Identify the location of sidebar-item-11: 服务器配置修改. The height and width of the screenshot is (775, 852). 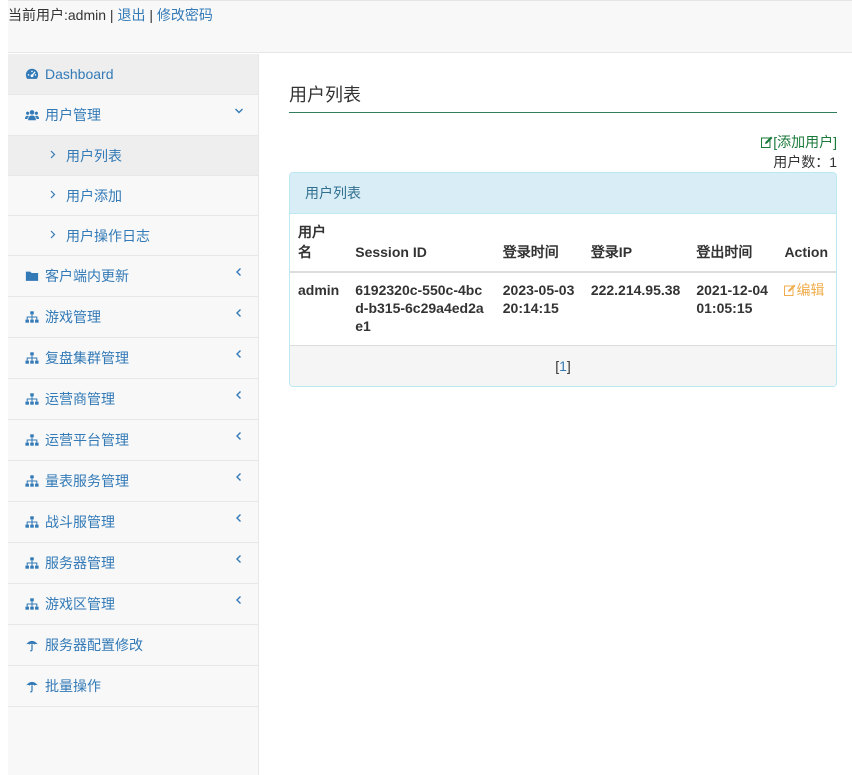
(133, 645).